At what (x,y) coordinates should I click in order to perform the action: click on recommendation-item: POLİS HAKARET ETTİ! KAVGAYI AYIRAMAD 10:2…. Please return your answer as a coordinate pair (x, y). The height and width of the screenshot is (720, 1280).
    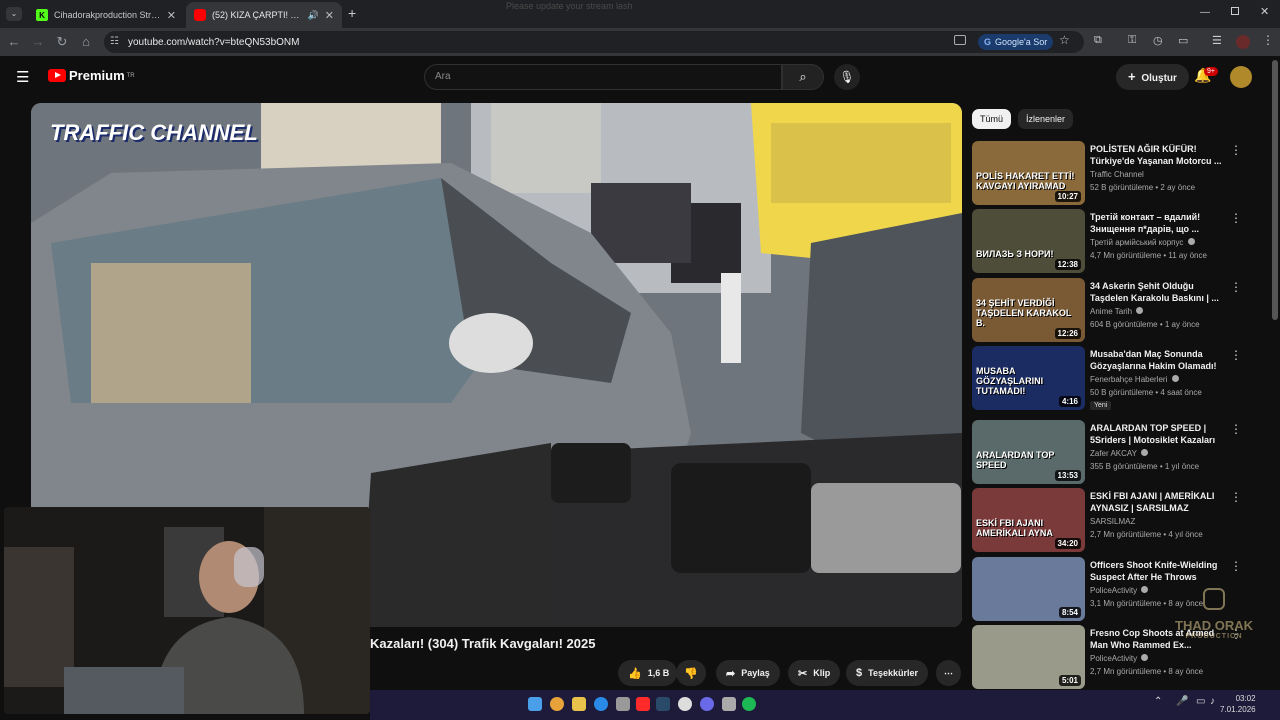
    Looking at the image, I should click on (1122, 173).